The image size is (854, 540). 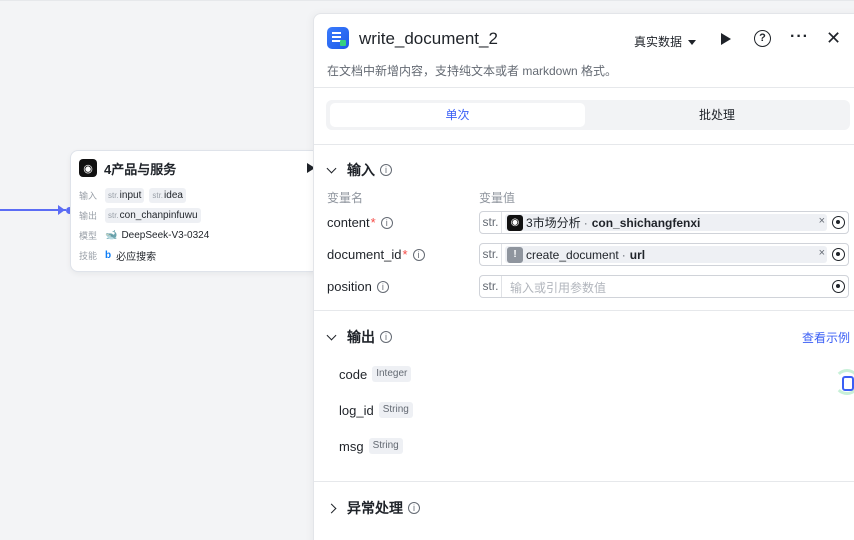 What do you see at coordinates (345, 198) in the screenshot?
I see `column-header-name: 变量名` at bounding box center [345, 198].